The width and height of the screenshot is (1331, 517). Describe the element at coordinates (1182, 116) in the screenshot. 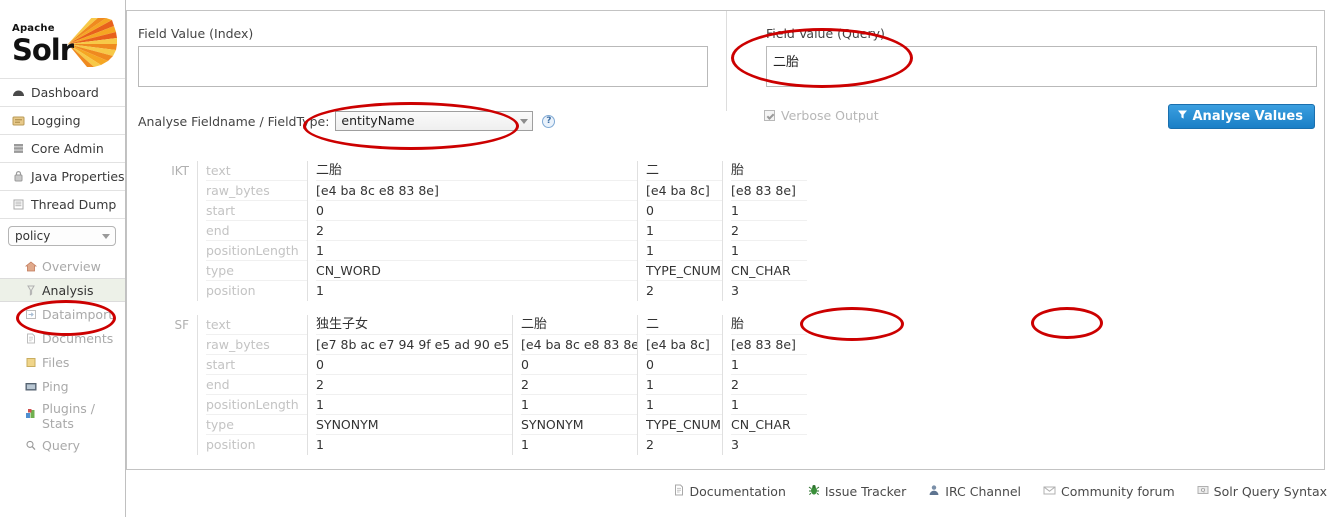

I see `filter-funnel-icon` at that location.